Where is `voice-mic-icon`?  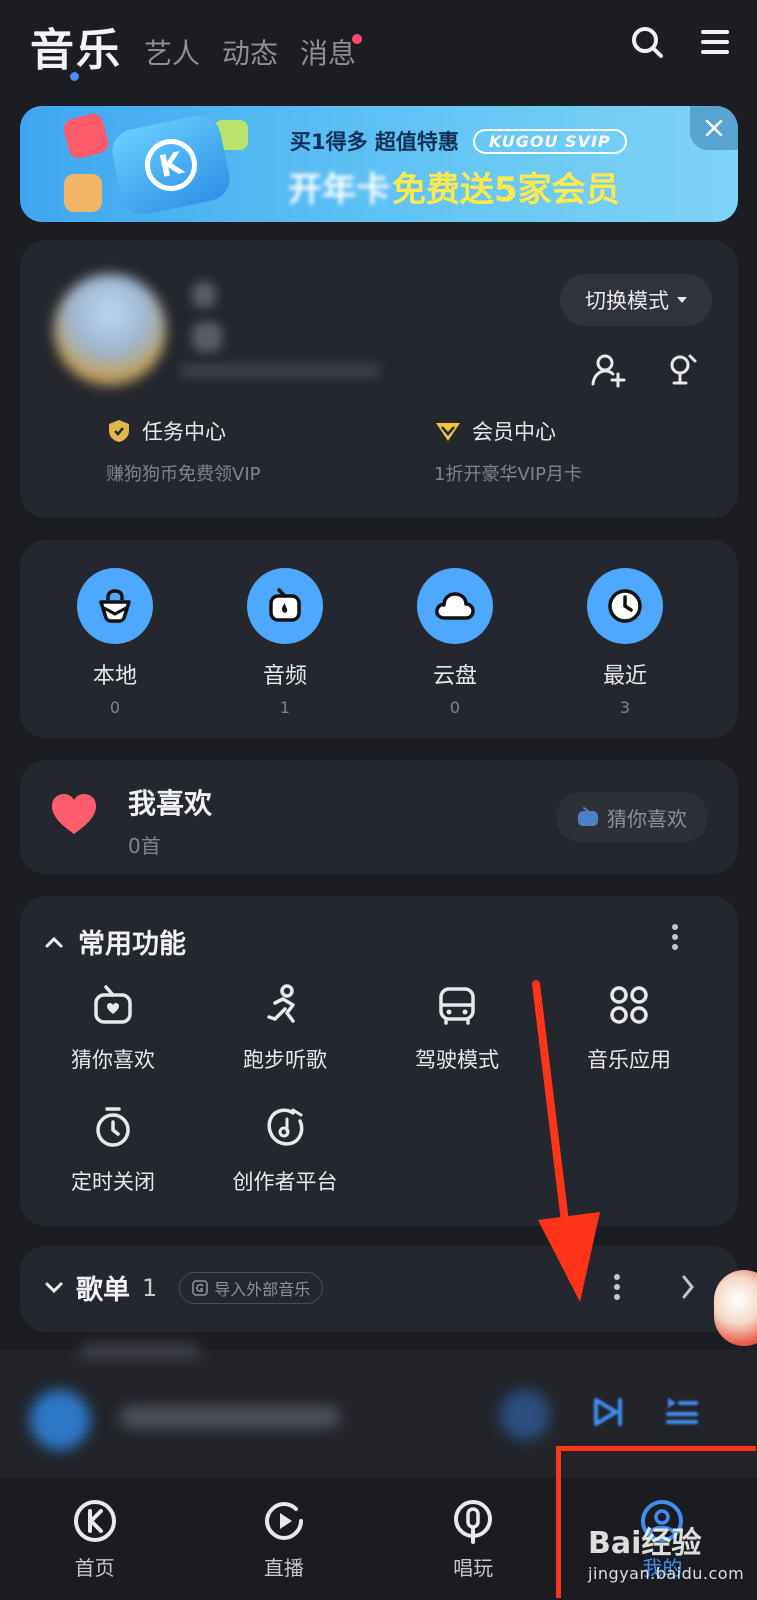
voice-mic-icon is located at coordinates (682, 372).